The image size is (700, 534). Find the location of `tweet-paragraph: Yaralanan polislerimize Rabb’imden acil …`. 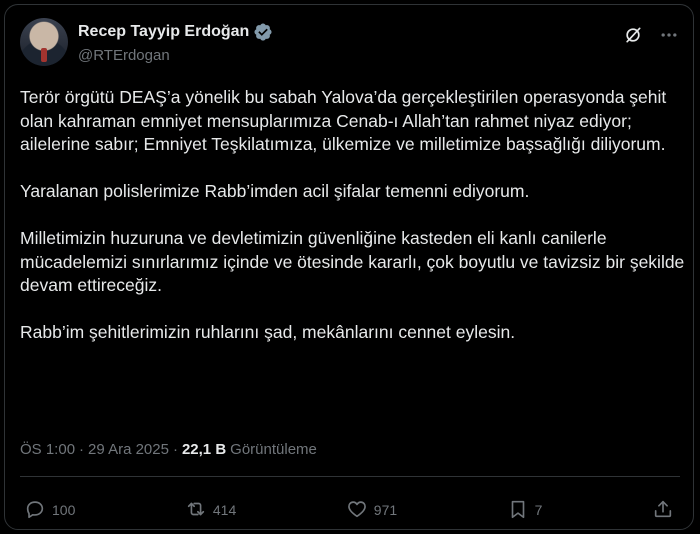

tweet-paragraph: Yaralanan polislerimize Rabb’imden acil … is located at coordinates (275, 191).